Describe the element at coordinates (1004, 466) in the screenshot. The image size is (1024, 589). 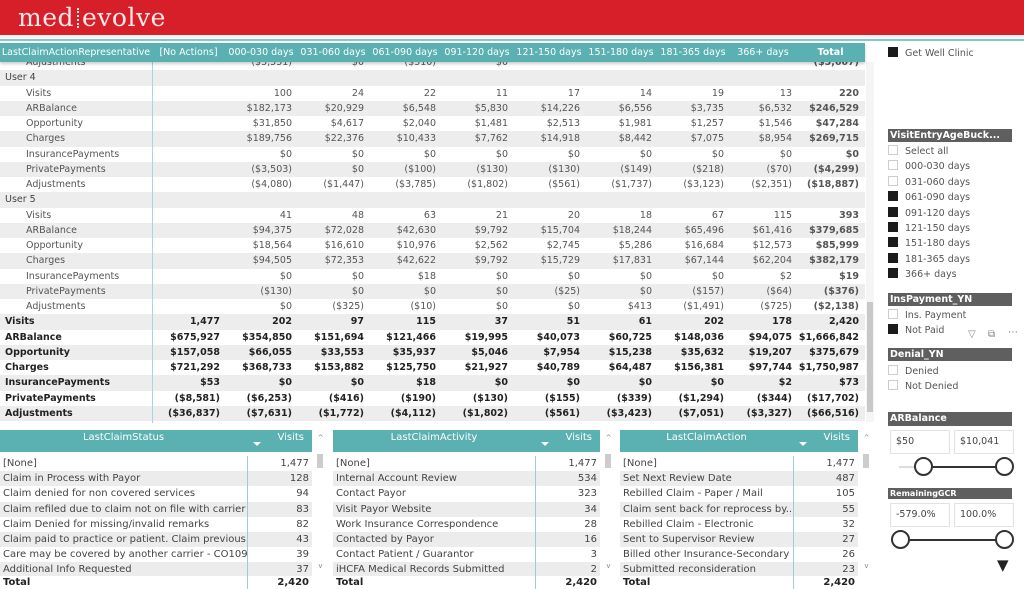
I see `arbalance-max-handle` at that location.